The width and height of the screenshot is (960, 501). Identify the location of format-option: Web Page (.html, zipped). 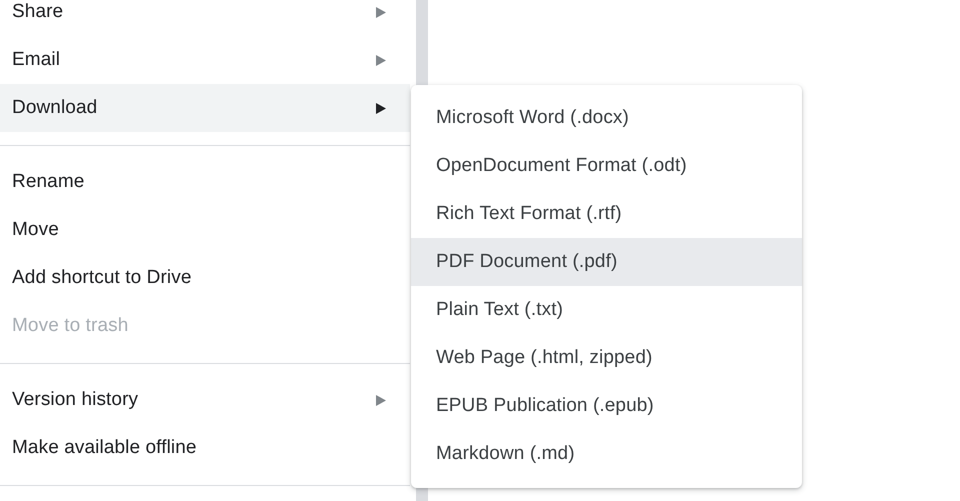
(606, 358).